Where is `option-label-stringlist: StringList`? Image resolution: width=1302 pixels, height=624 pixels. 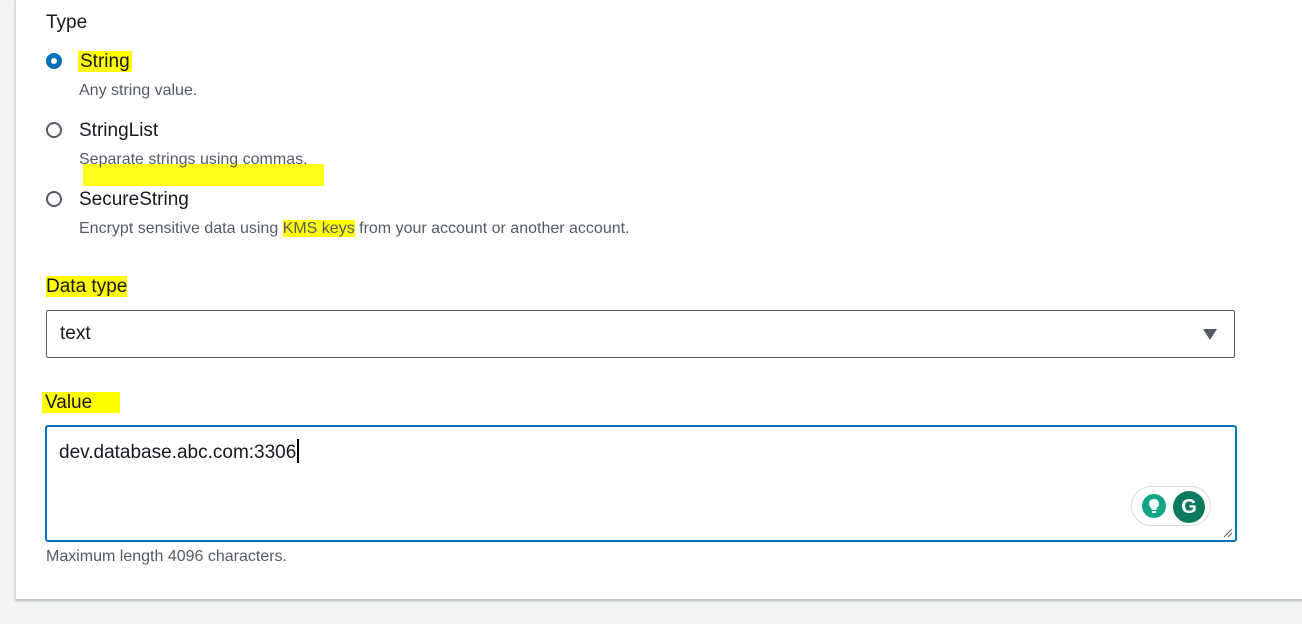
option-label-stringlist: StringList is located at coordinates (119, 130).